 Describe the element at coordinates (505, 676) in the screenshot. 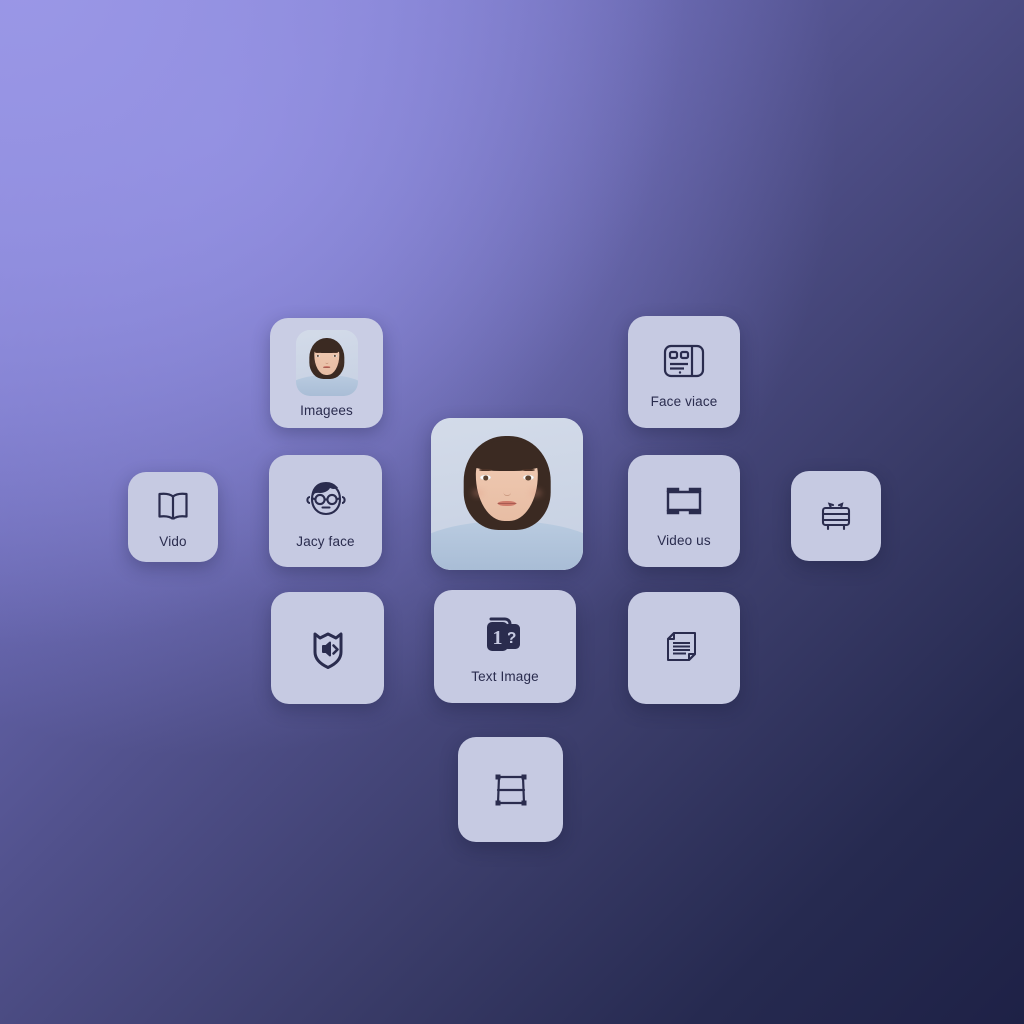

I see `tile-label: Text Image` at that location.